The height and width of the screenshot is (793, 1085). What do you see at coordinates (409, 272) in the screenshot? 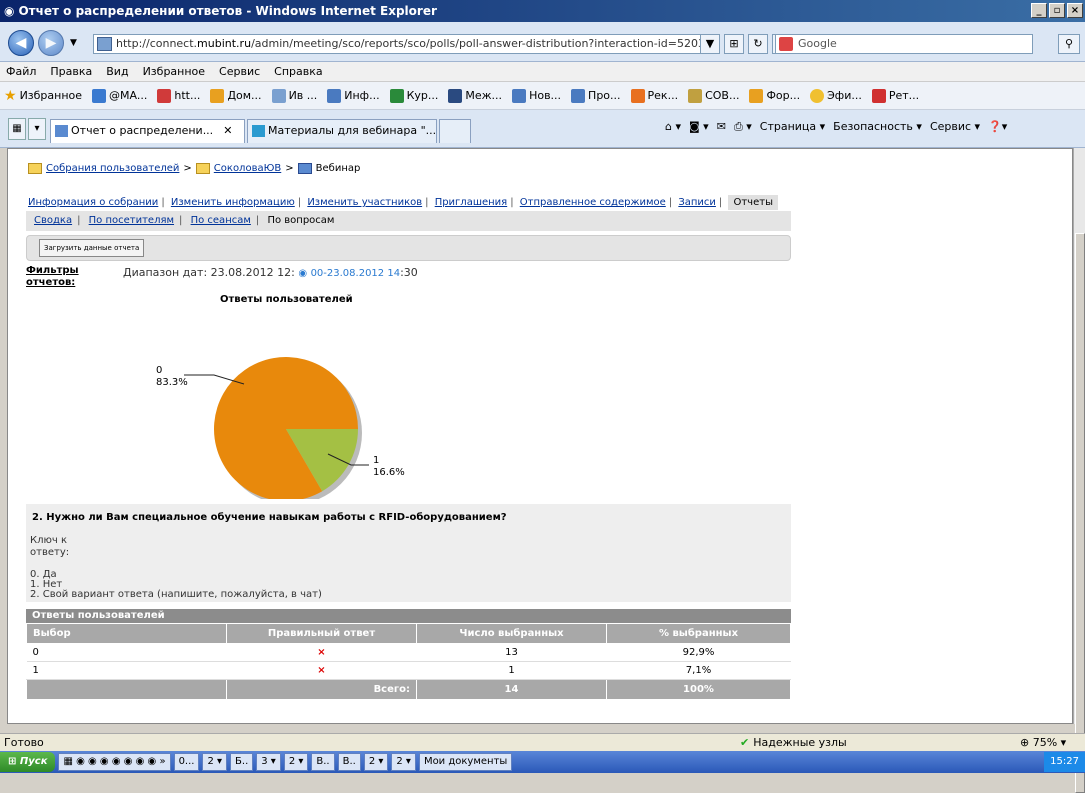
I see `range-suffix: :30` at bounding box center [409, 272].